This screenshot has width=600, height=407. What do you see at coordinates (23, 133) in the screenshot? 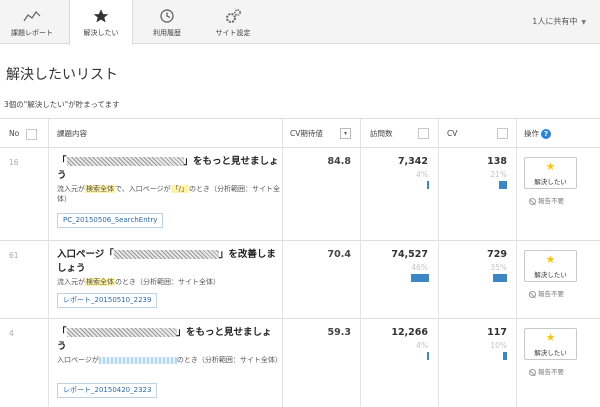
I see `header-no: No` at bounding box center [23, 133].